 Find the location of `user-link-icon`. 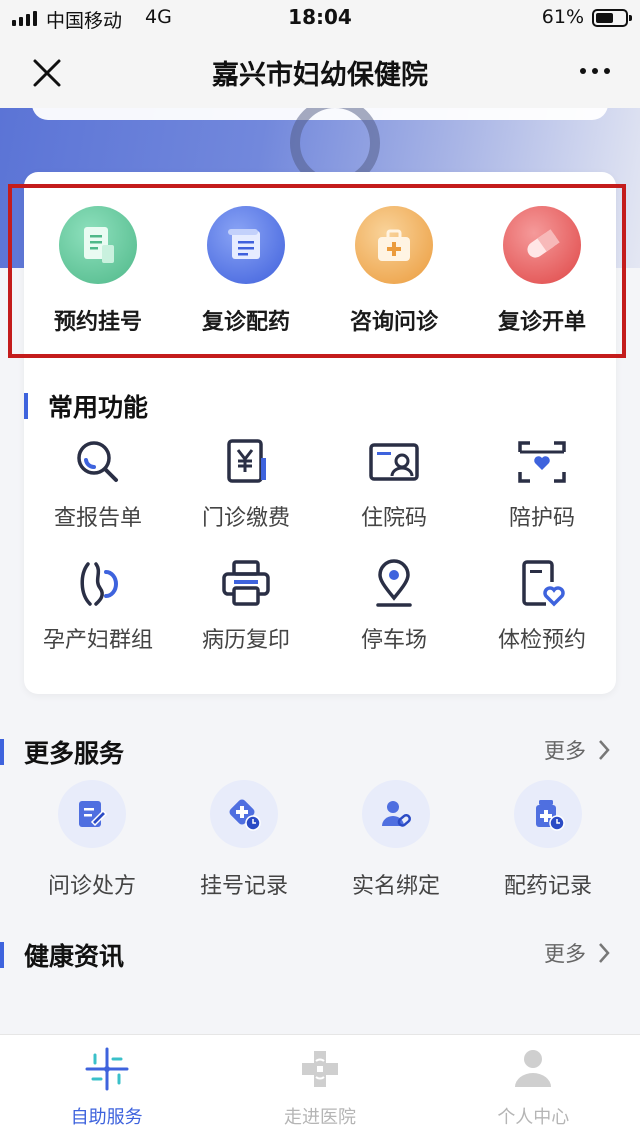

user-link-icon is located at coordinates (396, 814).